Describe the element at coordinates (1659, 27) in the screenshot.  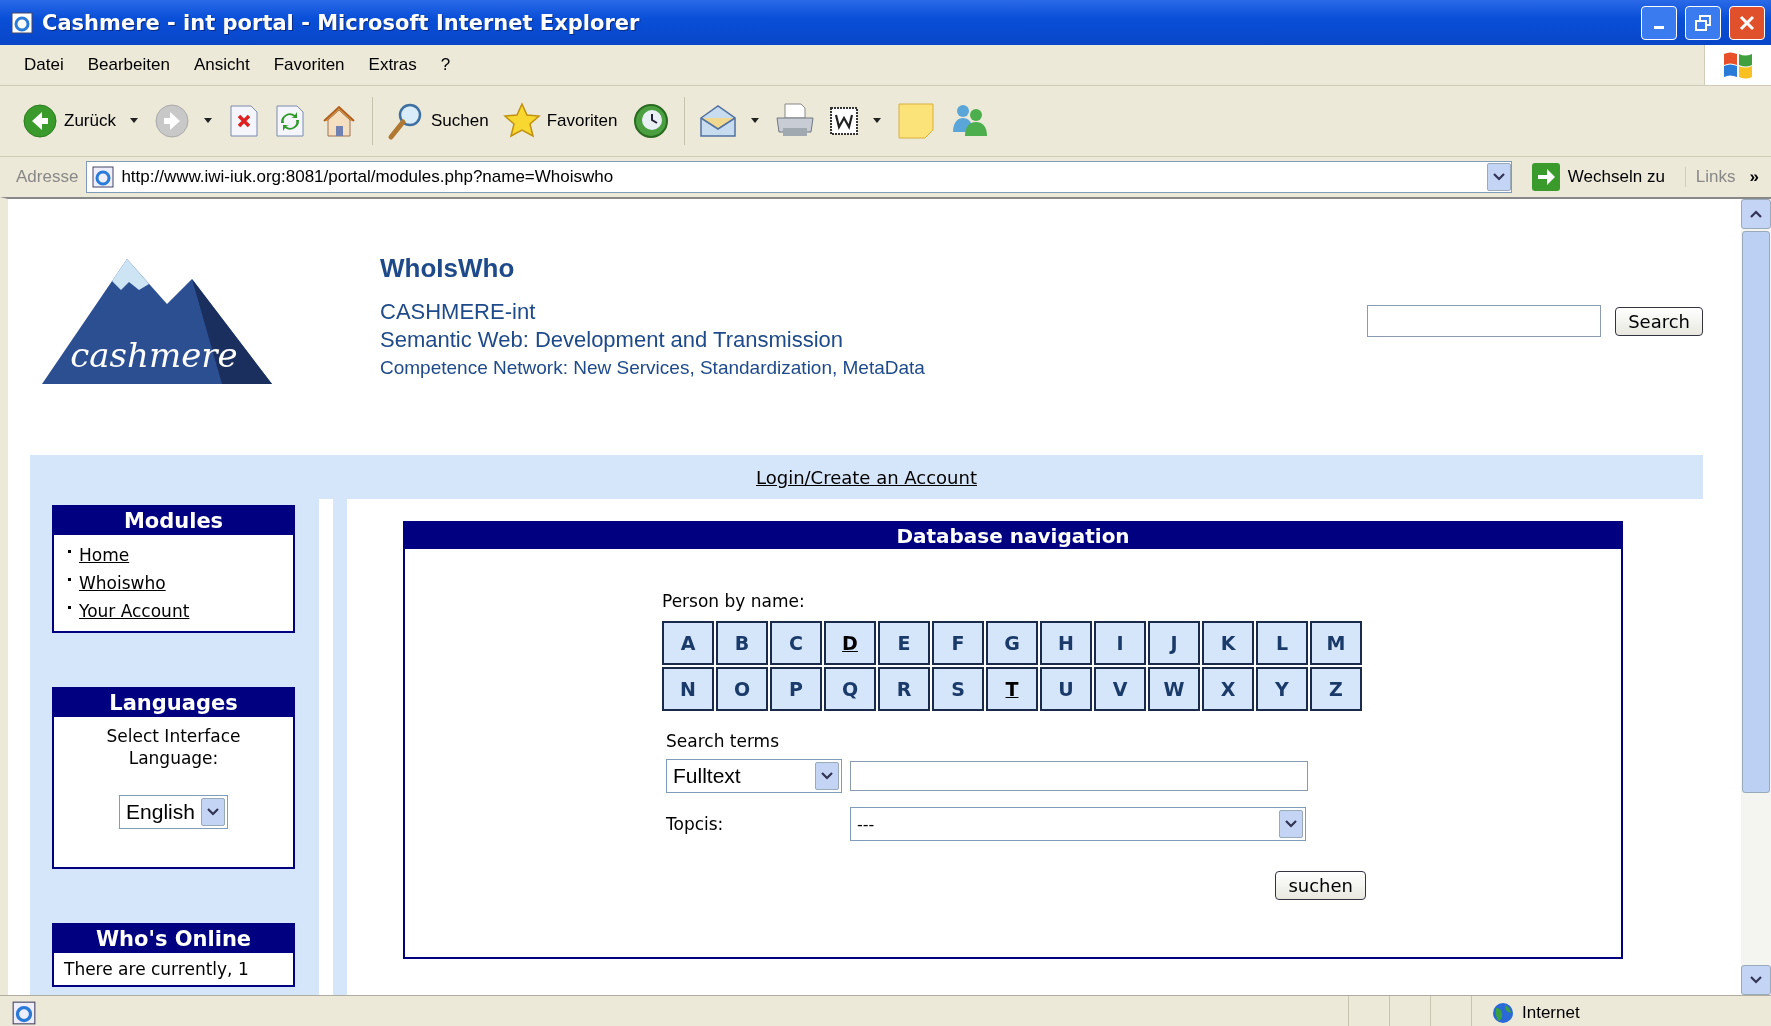
I see `minimize-icon` at that location.